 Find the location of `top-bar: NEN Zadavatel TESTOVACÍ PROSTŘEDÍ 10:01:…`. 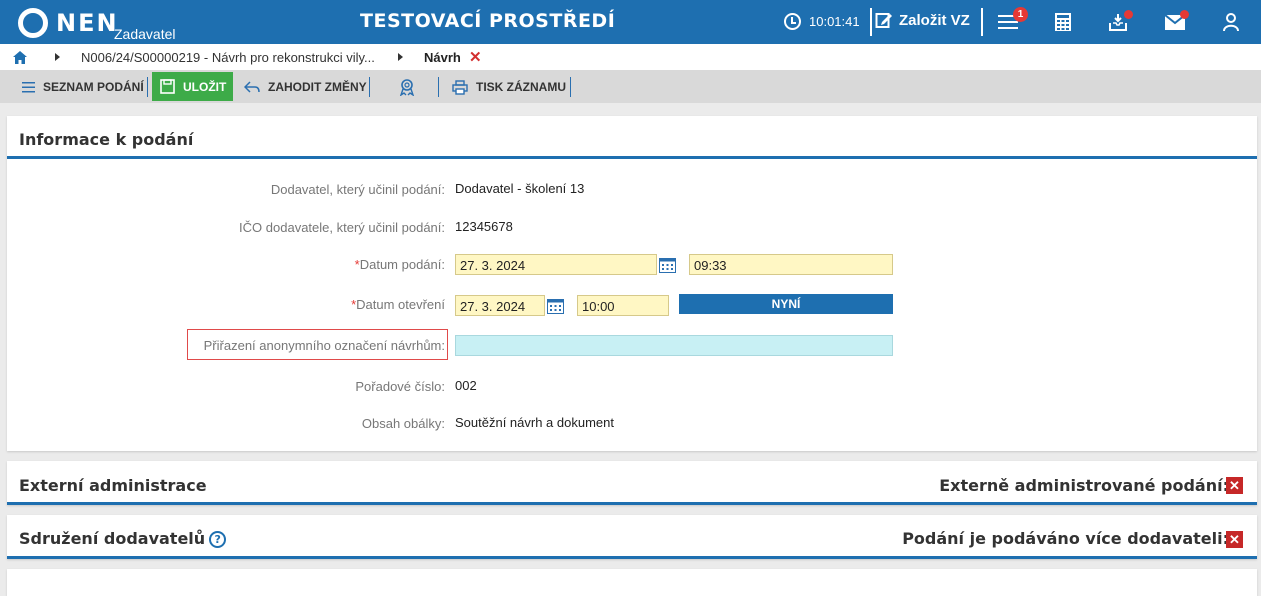

top-bar: NEN Zadavatel TESTOVACÍ PROSTŘEDÍ 10:01:… is located at coordinates (630, 22).